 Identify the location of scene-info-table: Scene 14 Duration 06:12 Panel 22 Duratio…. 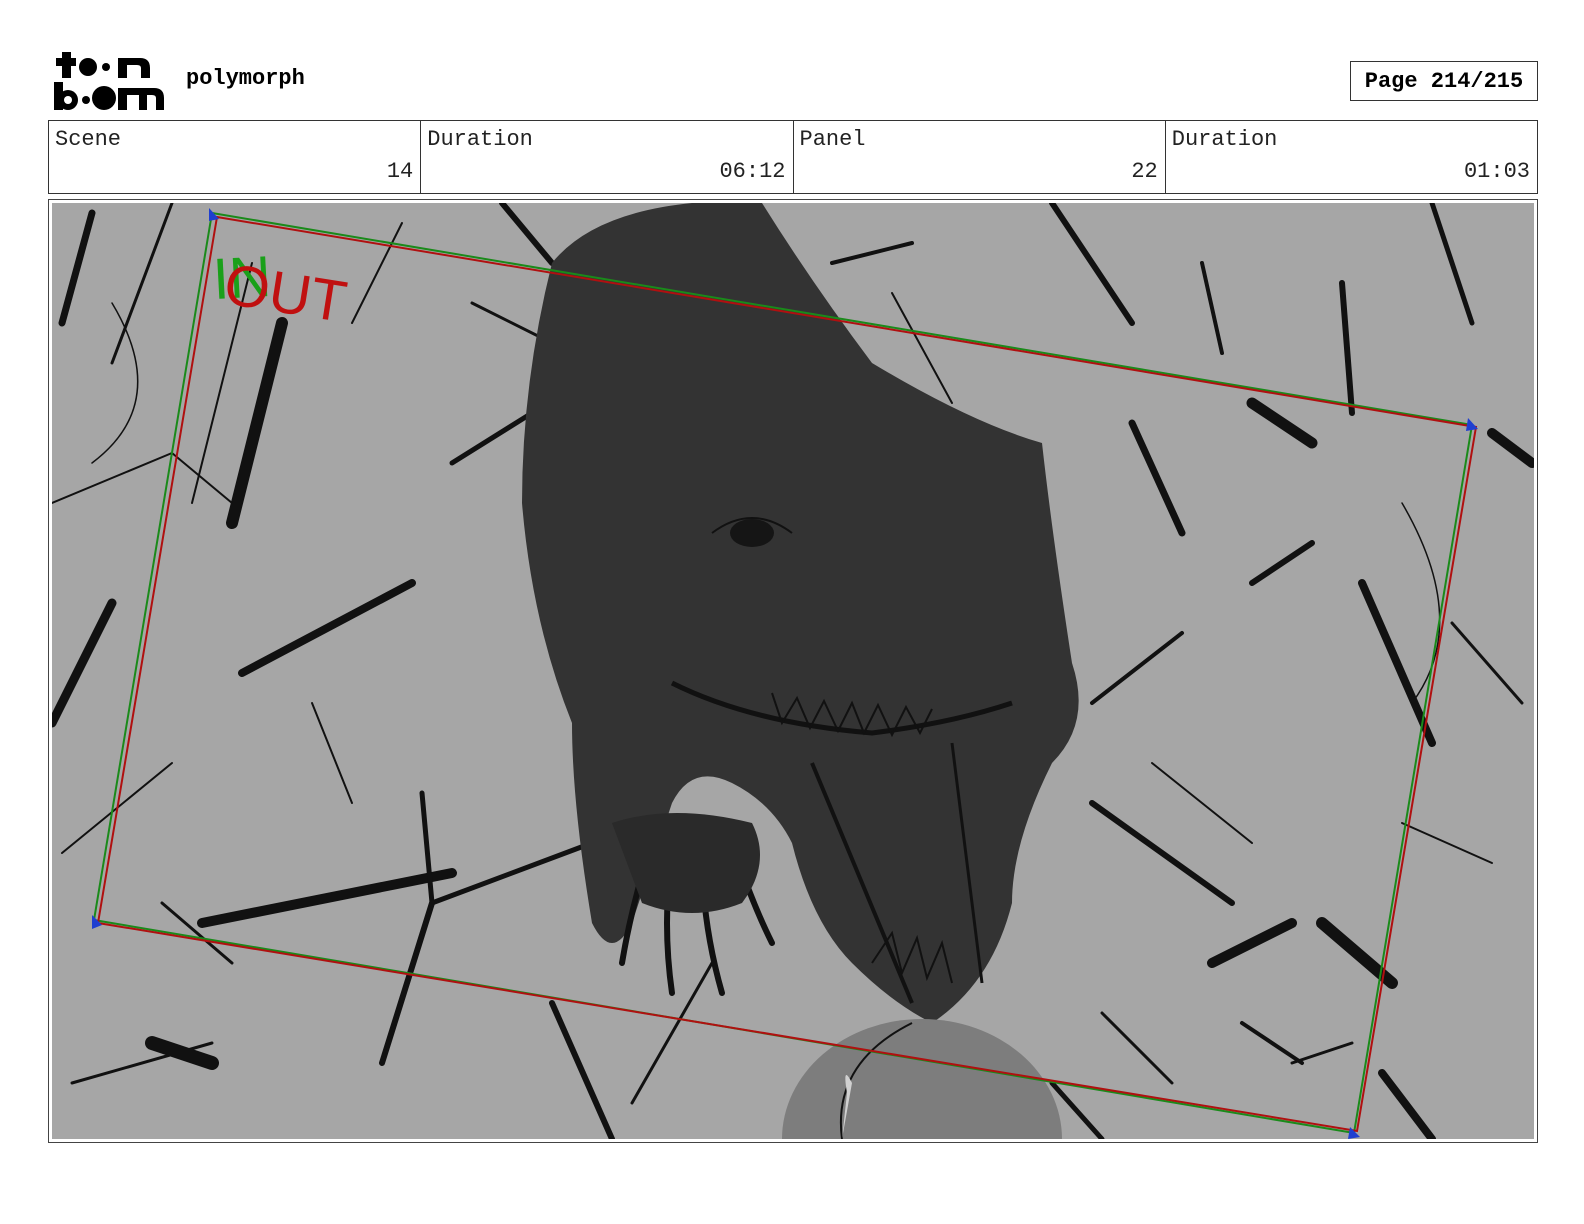
(793, 157).